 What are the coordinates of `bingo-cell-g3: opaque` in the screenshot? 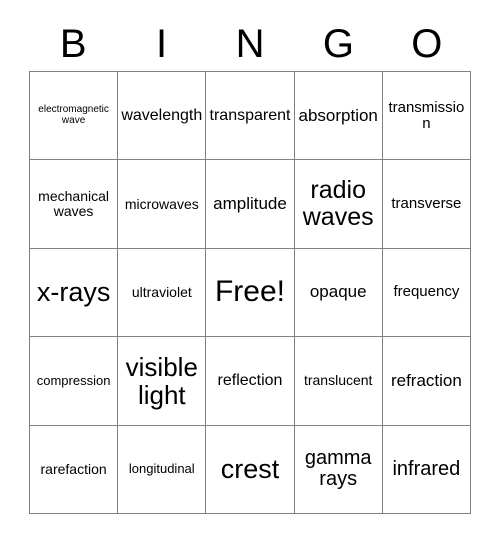 It's located at (338, 293).